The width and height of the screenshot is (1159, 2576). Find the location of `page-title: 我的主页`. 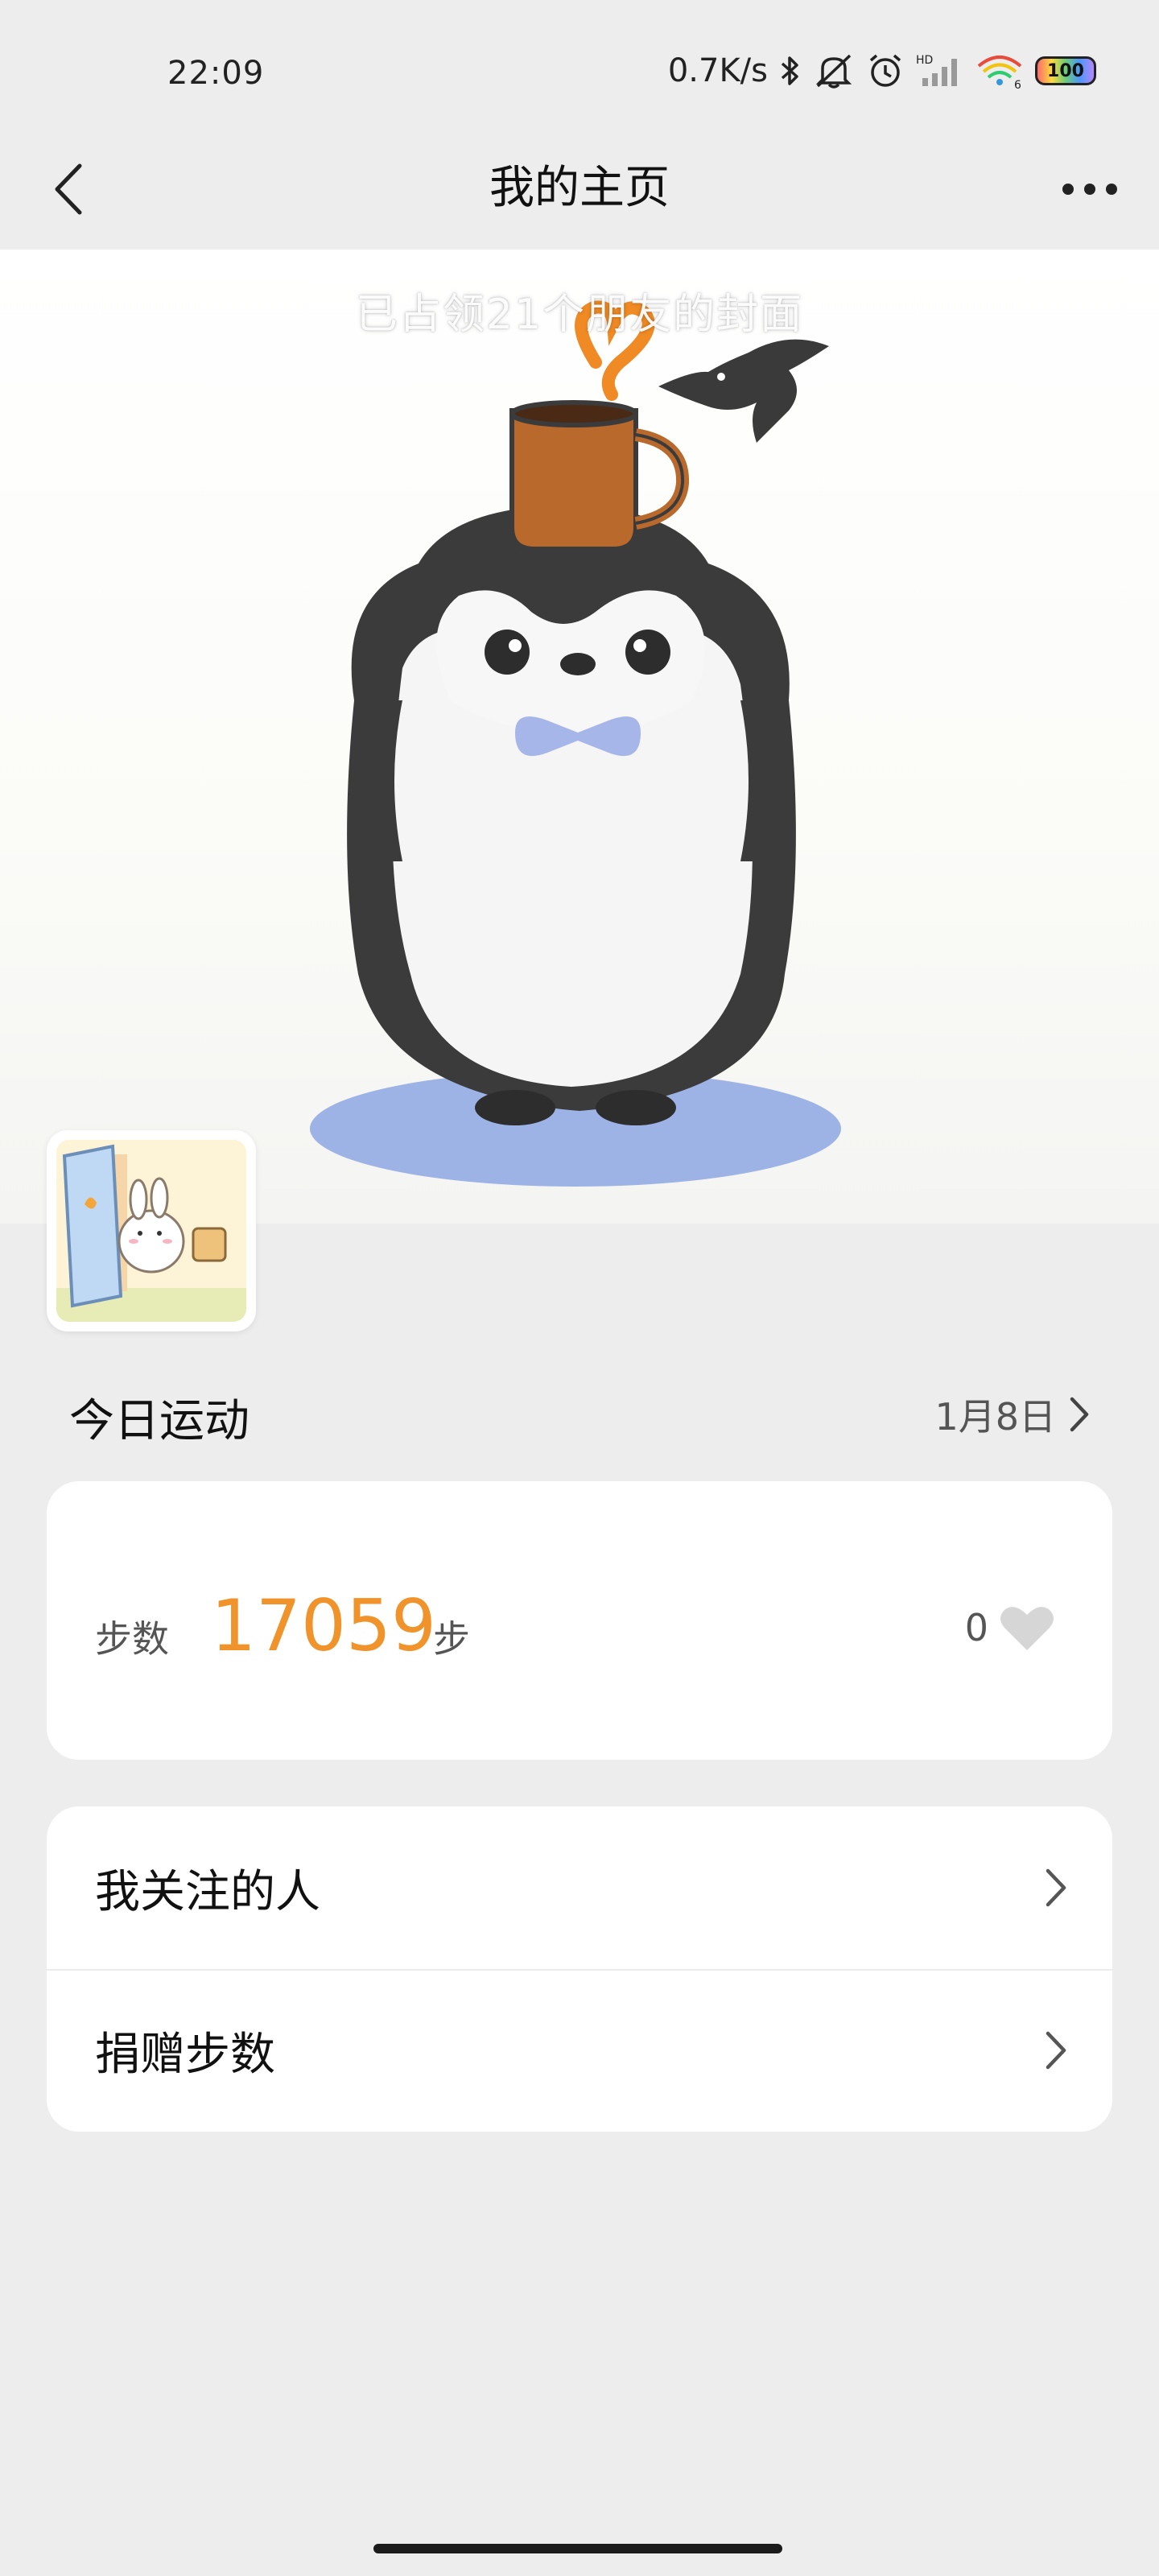

page-title: 我的主页 is located at coordinates (579, 188).